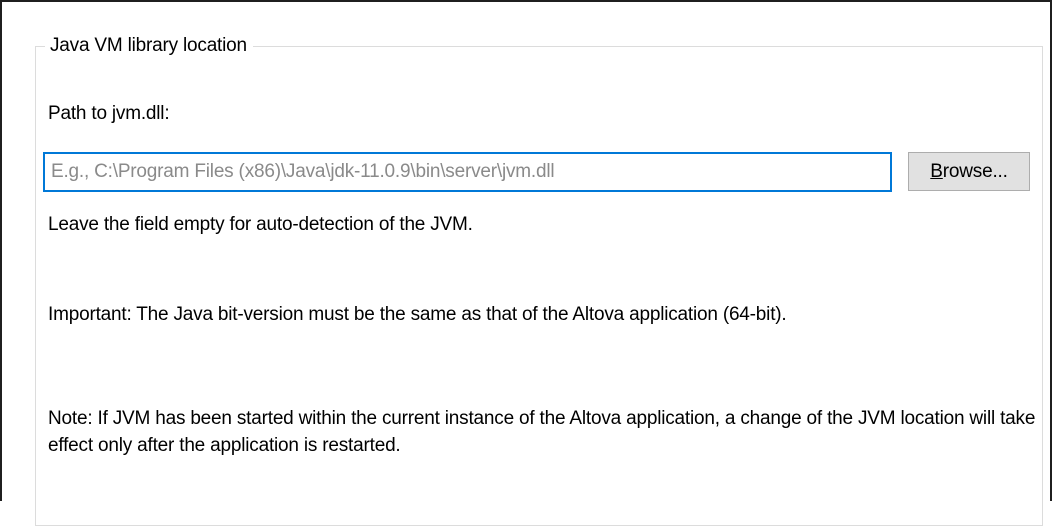 Image resolution: width=1054 pixels, height=526 pixels. What do you see at coordinates (467, 172) in the screenshot?
I see `jvm-path-input` at bounding box center [467, 172].